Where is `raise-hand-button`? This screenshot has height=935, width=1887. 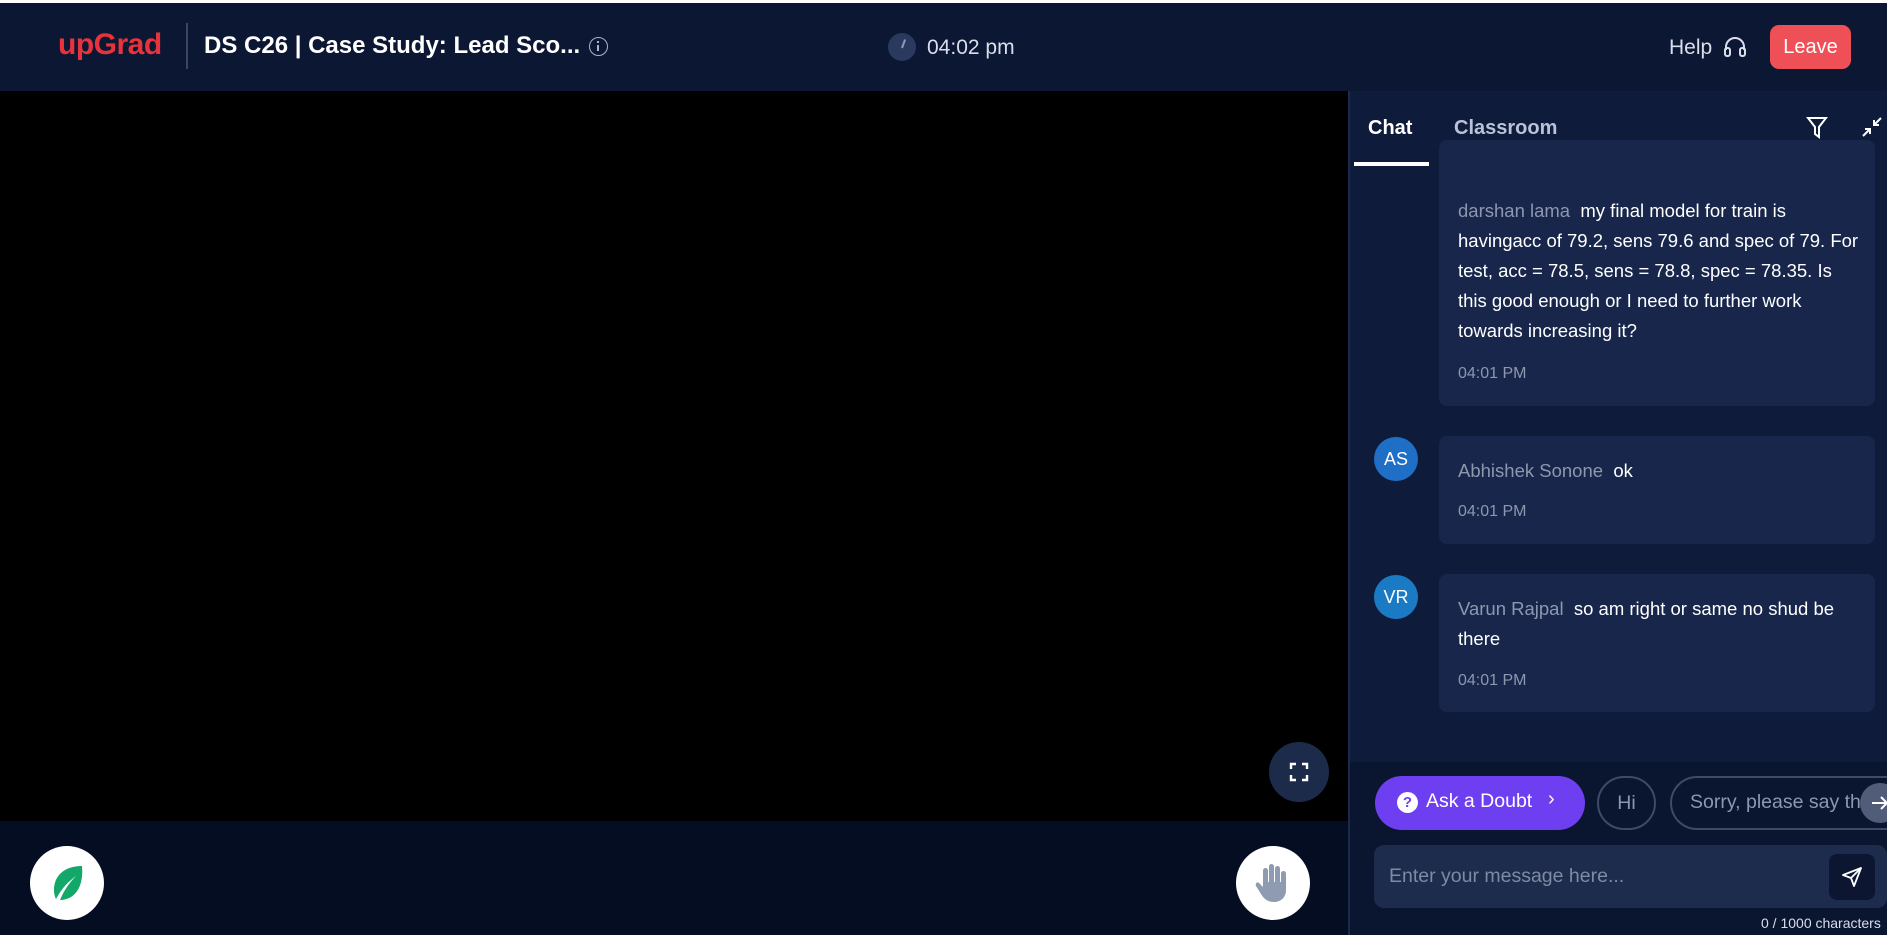
raise-hand-button is located at coordinates (1273, 883).